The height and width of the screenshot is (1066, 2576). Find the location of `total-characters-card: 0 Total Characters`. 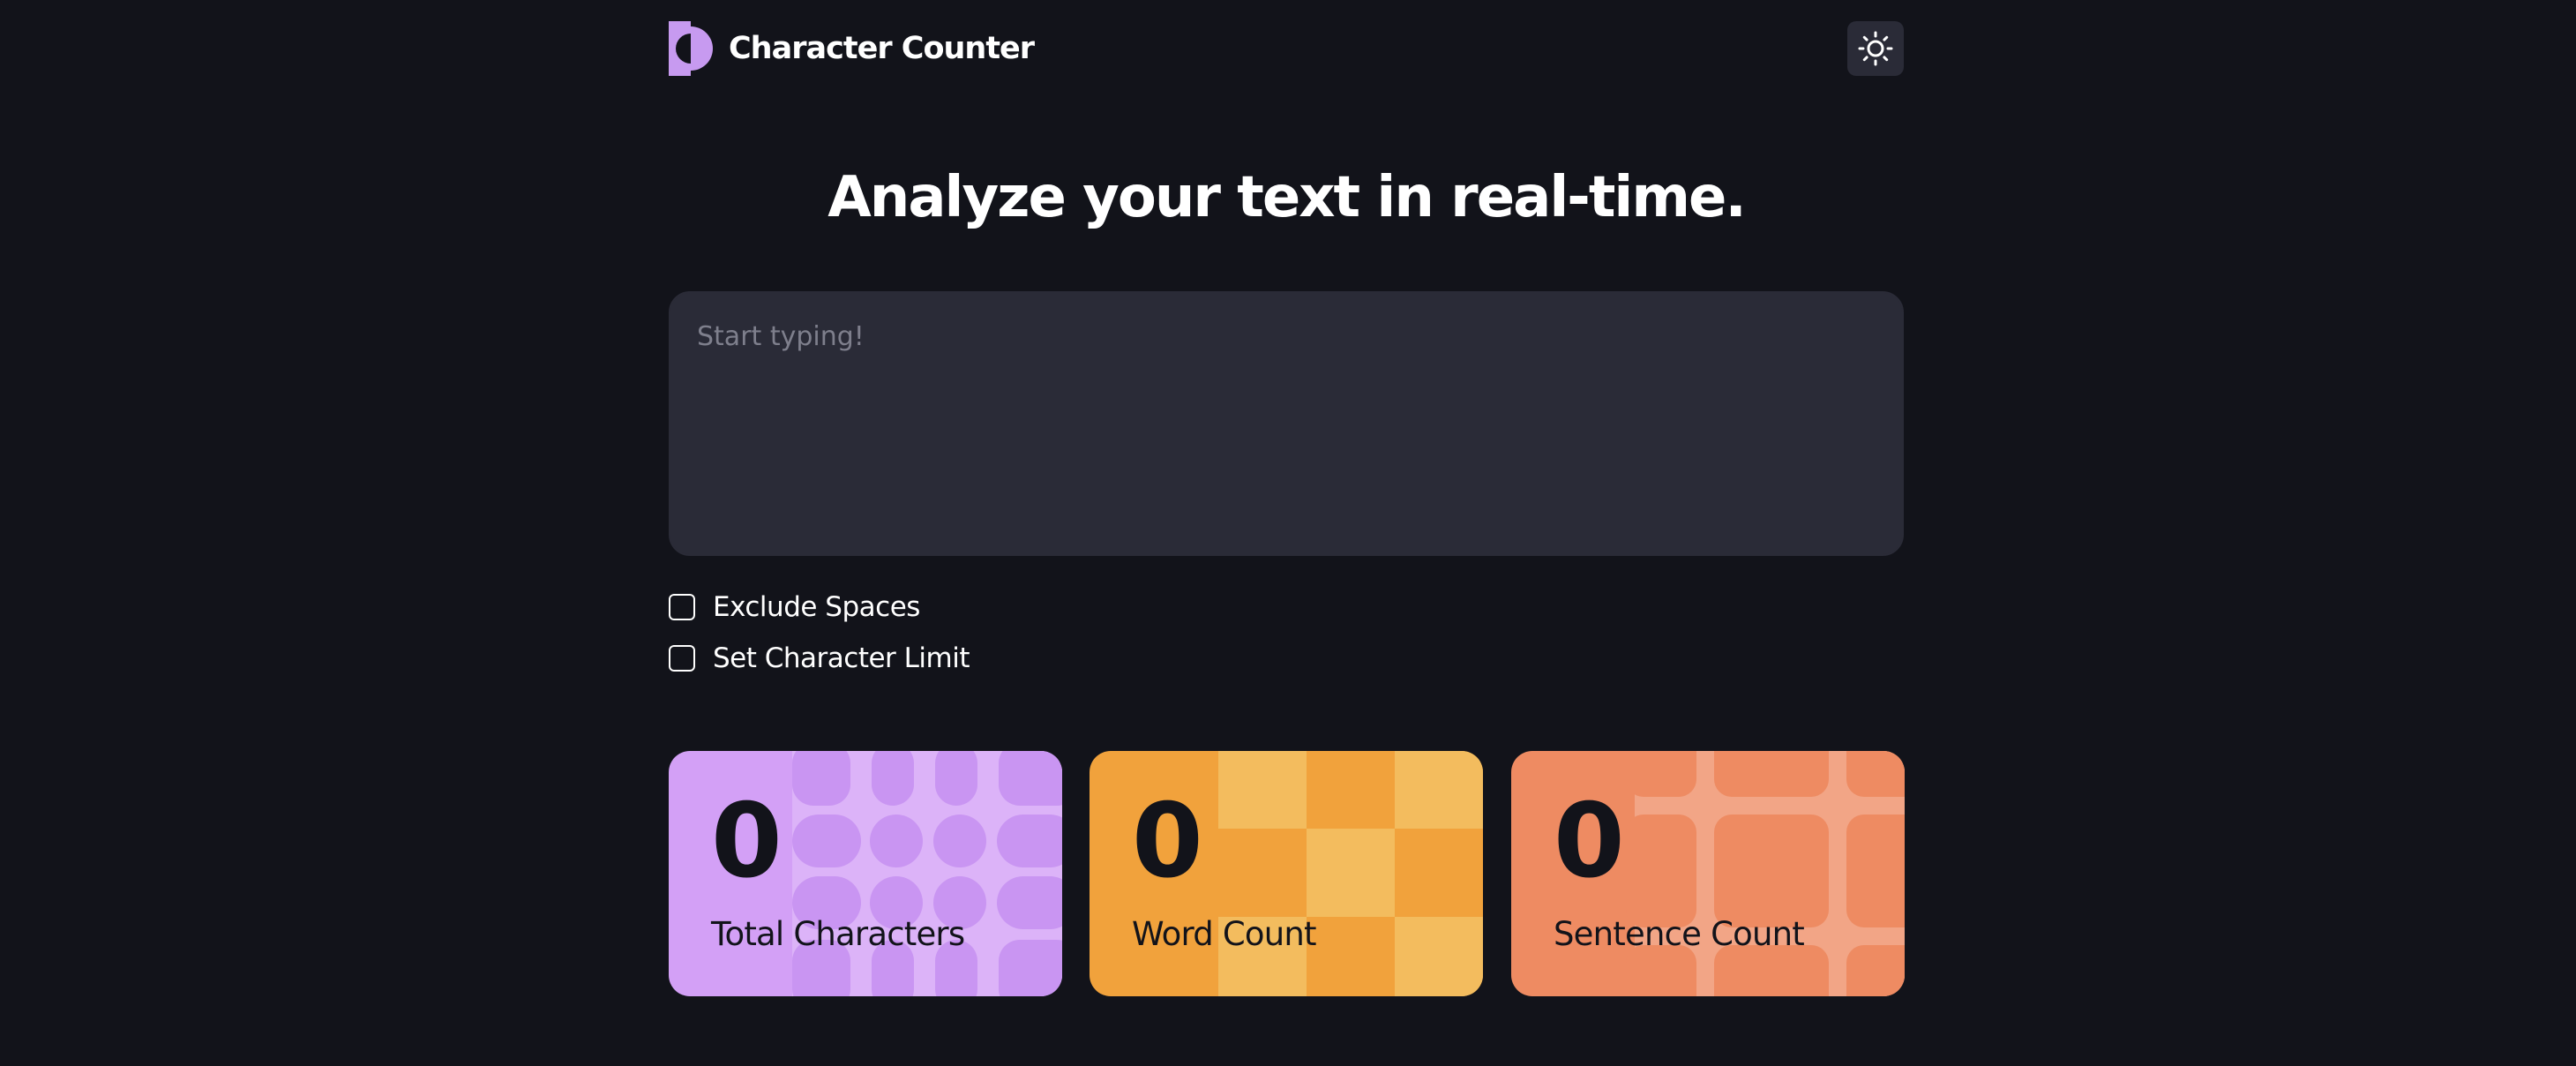

total-characters-card: 0 Total Characters is located at coordinates (866, 873).